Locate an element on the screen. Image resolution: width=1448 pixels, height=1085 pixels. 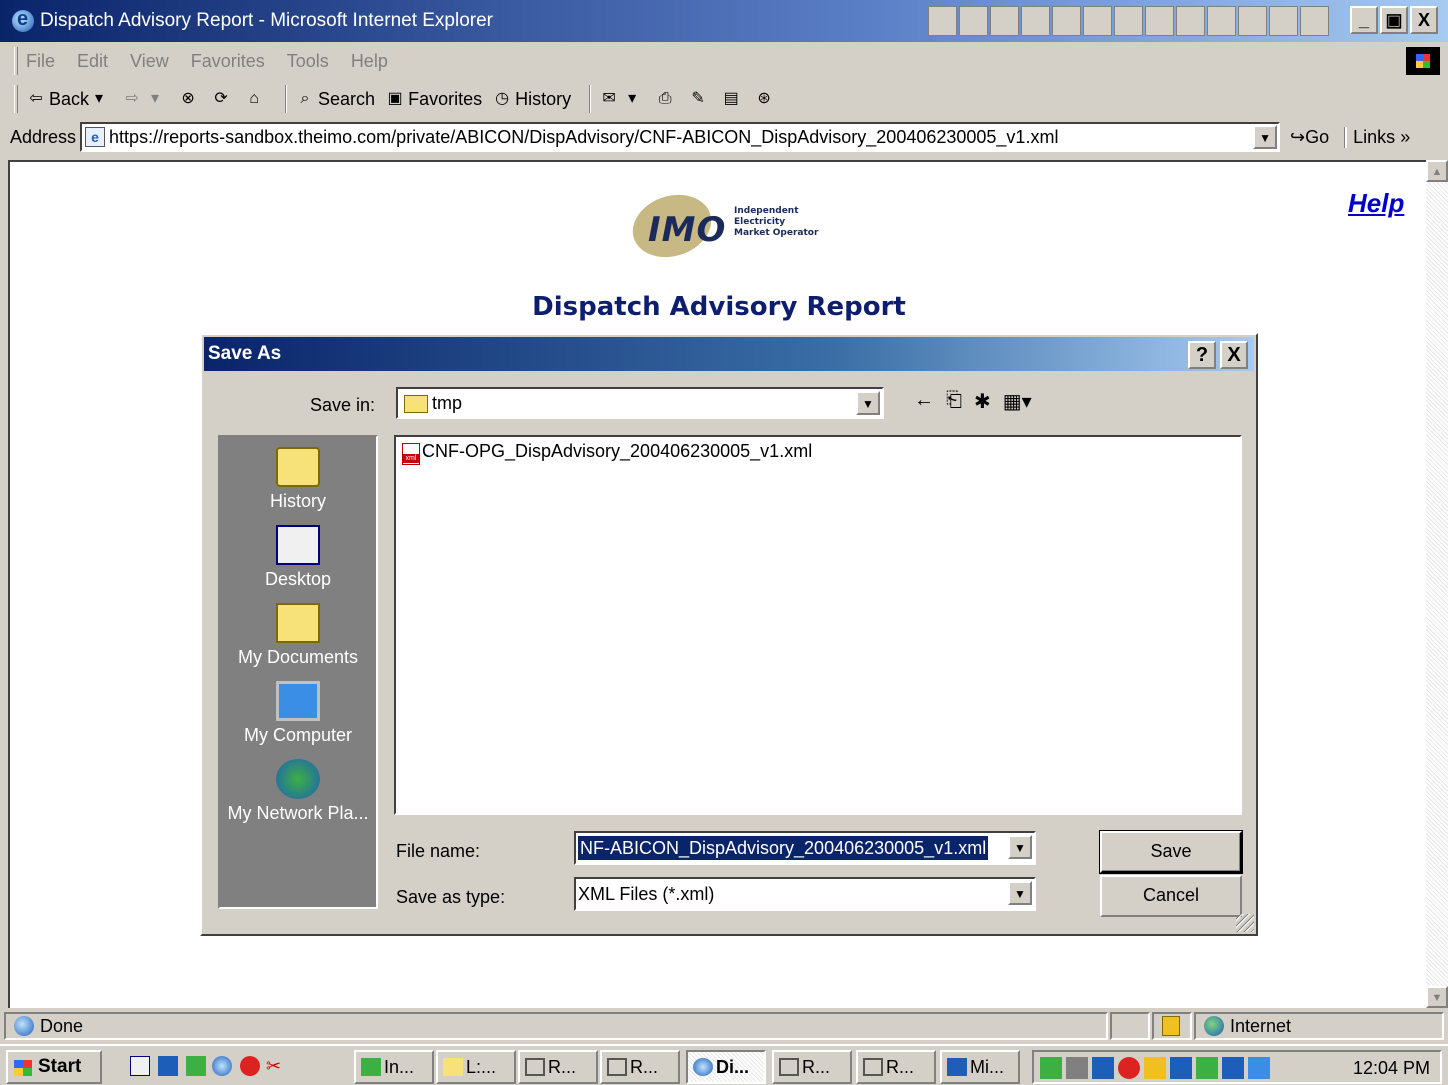
quick-launch-app-icon is located at coordinates (196, 1066).